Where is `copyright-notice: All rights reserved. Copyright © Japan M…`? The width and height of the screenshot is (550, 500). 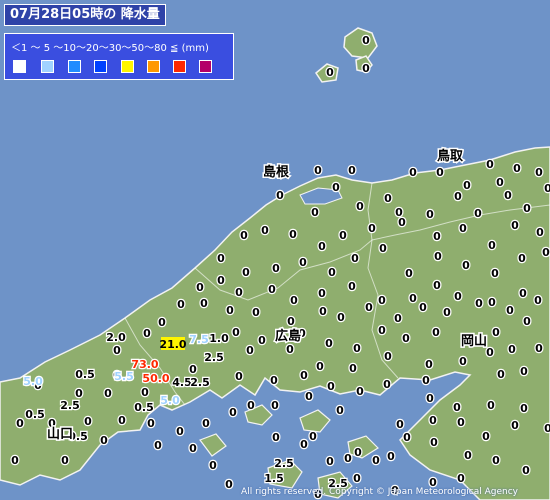
copyright-notice: All rights reserved. Copyright © Japan M… is located at coordinates (379, 492).